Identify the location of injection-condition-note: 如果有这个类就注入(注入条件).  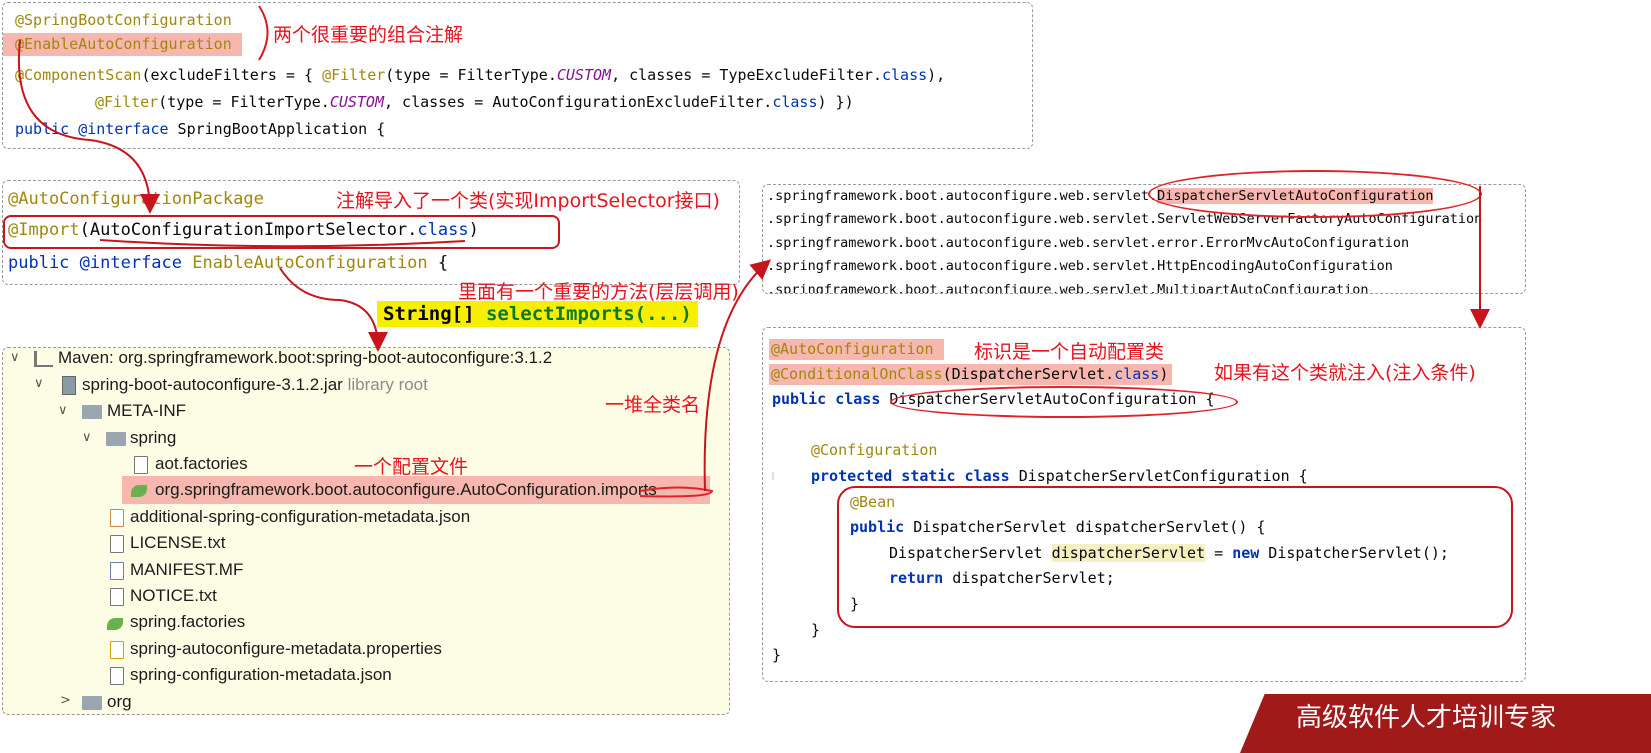
(1345, 373).